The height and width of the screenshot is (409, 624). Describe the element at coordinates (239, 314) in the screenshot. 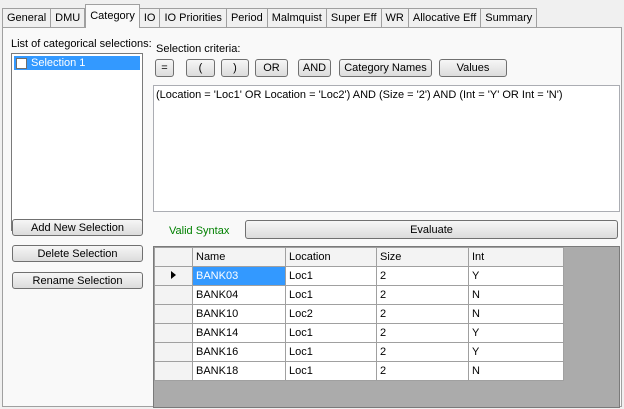

I see `cell-name: BANK10` at that location.